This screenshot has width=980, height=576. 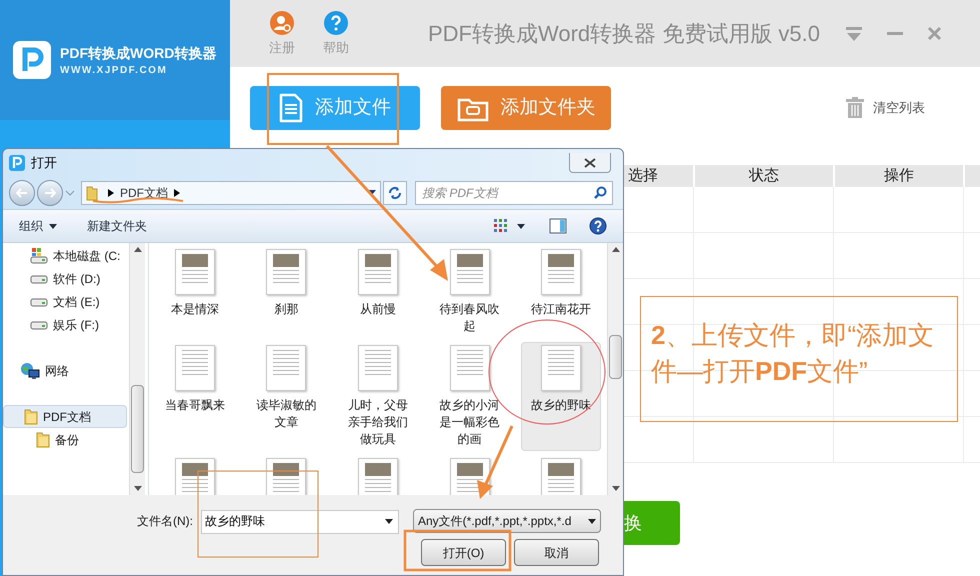 What do you see at coordinates (898, 176) in the screenshot?
I see `column-header: 操作` at bounding box center [898, 176].